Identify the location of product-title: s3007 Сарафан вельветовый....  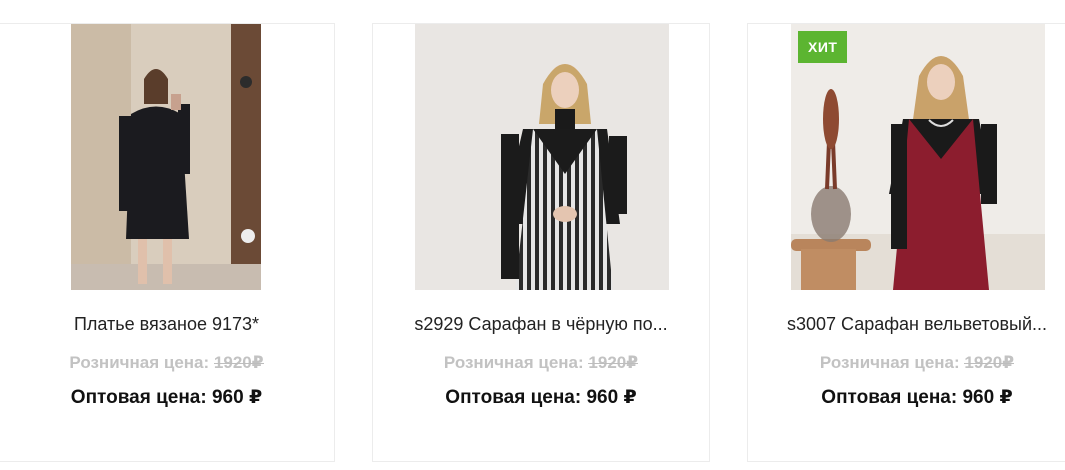
(906, 324).